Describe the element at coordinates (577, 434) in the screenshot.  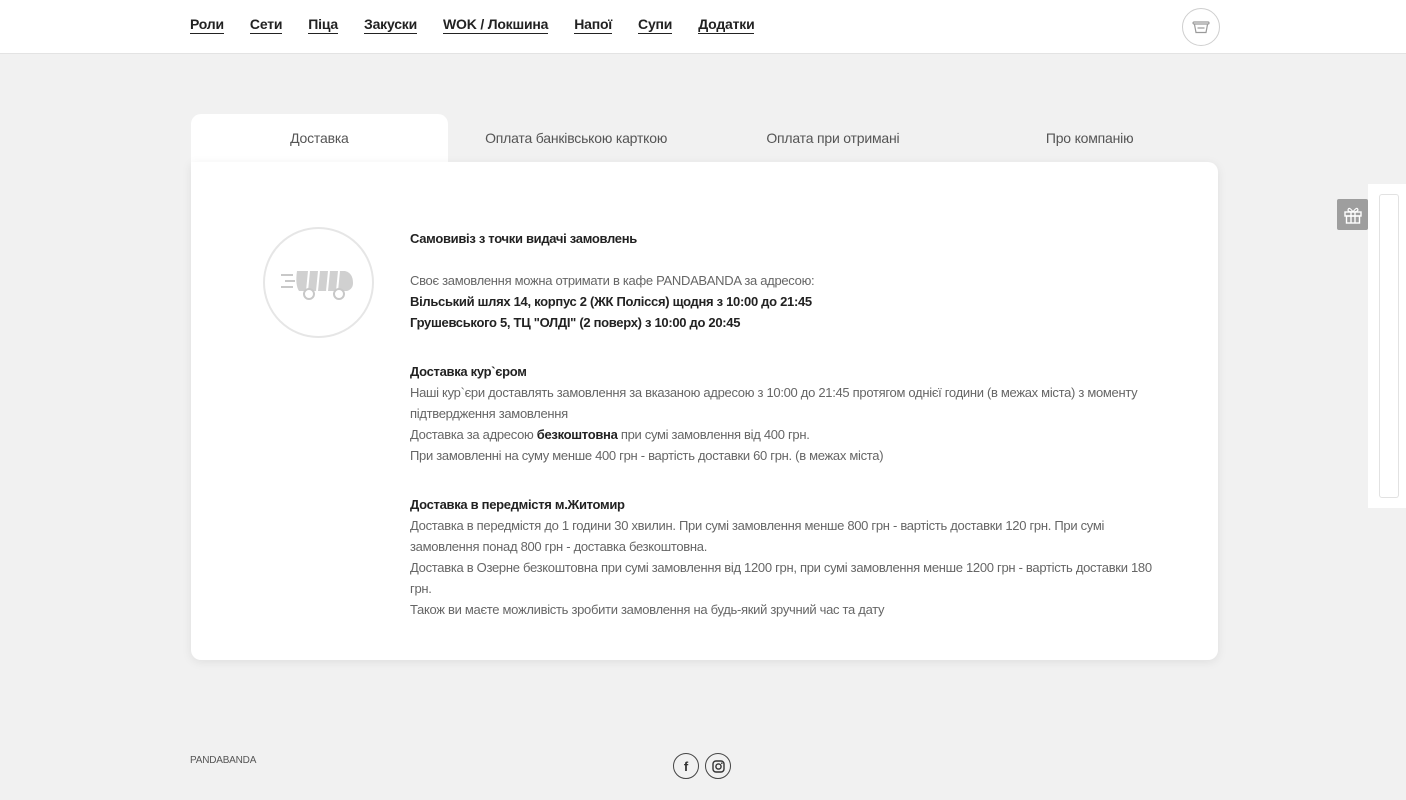
I see `free-delivery-emphasis: безкоштовна` at that location.